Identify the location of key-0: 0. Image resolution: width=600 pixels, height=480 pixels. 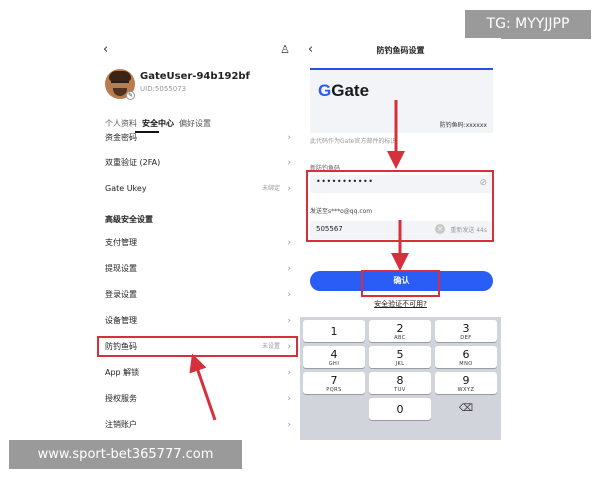
(400, 409).